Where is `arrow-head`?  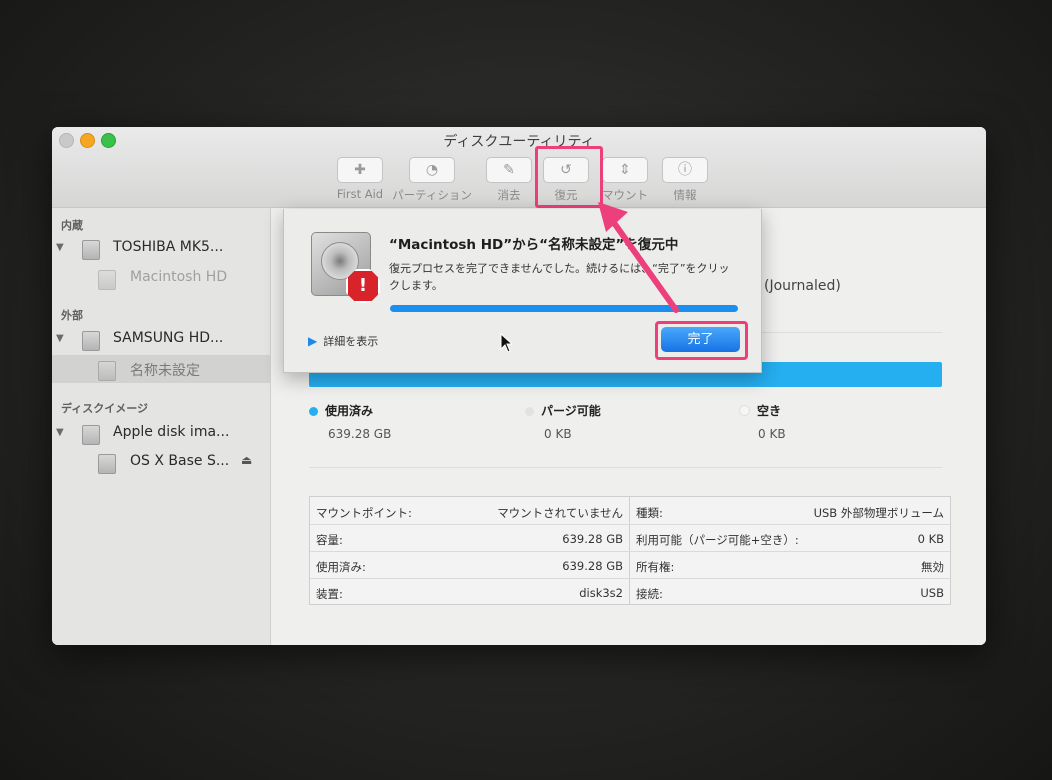
arrow-head is located at coordinates (613, 217).